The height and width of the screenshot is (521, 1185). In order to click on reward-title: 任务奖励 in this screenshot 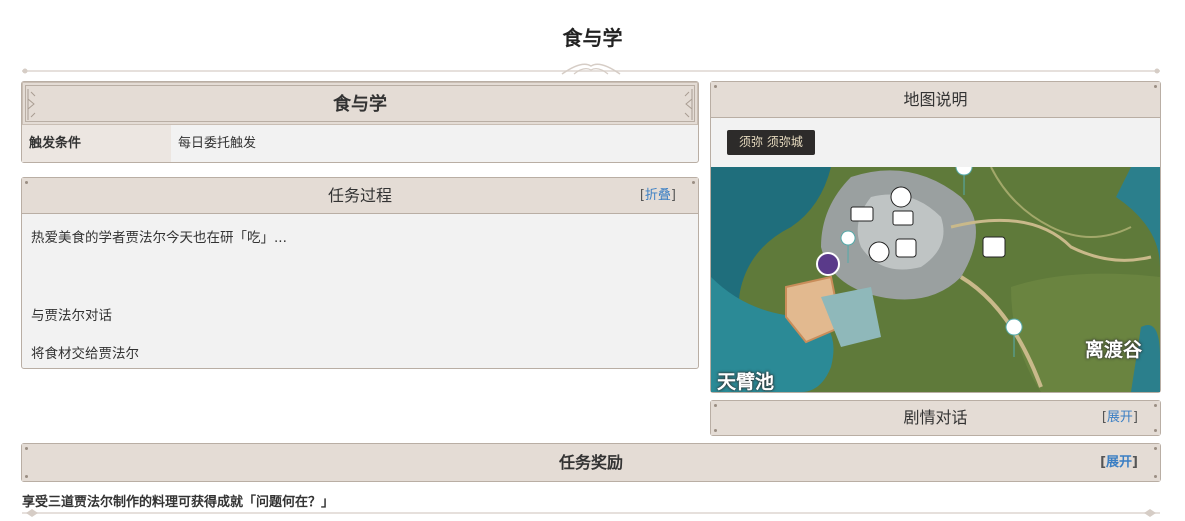, I will do `click(590, 462)`.